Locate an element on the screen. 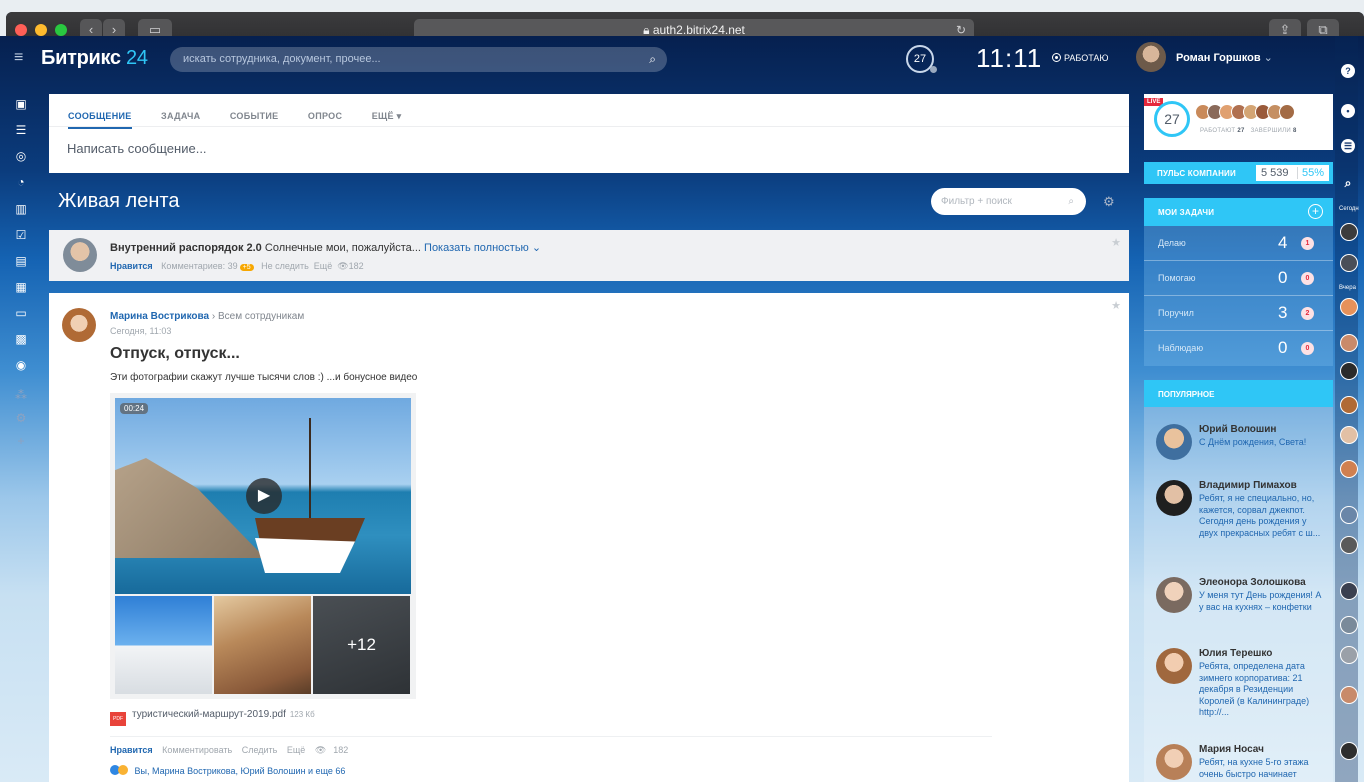  bell-icon: • is located at coordinates (1348, 111).